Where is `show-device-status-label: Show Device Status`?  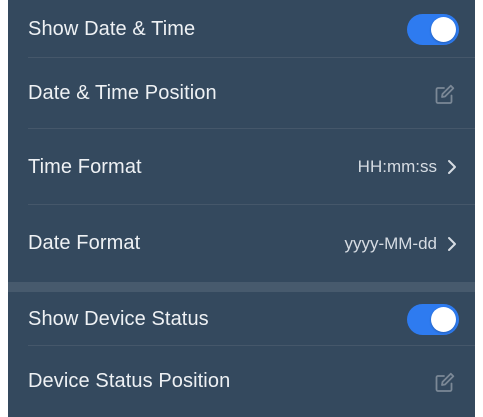
show-device-status-label: Show Device Status is located at coordinates (118, 318).